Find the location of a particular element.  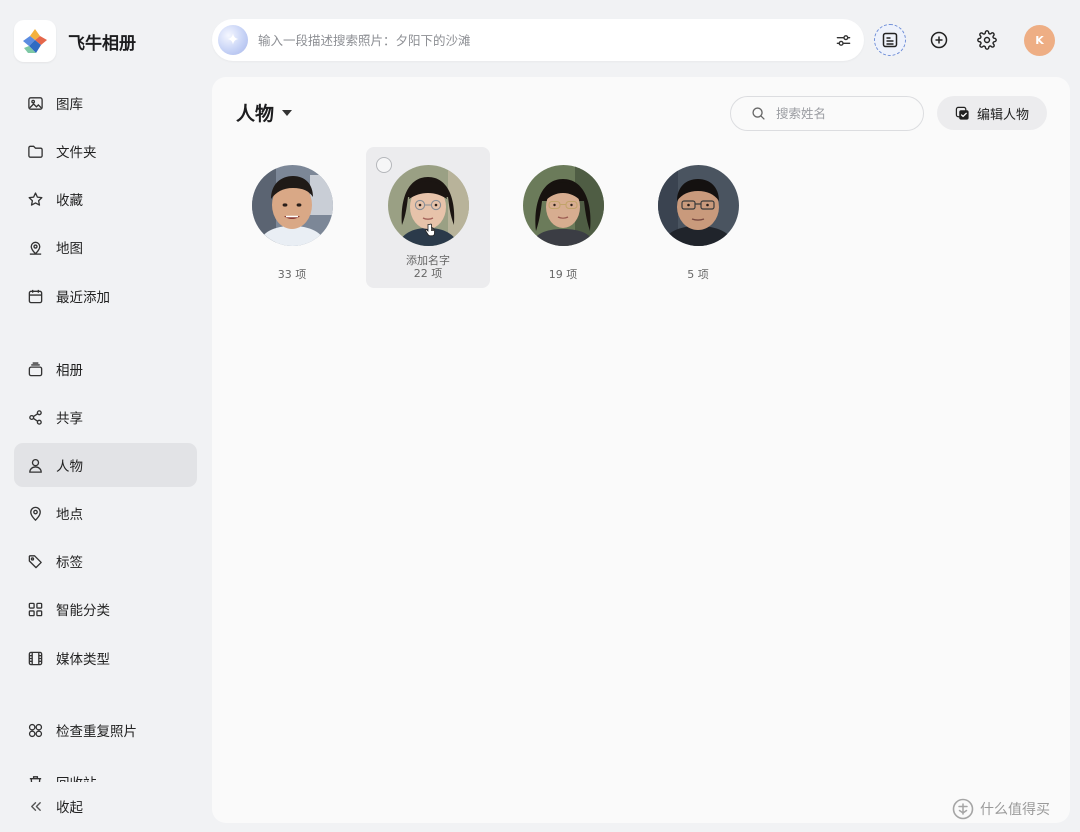

watermark-text: 什么值得买 is located at coordinates (1015, 810).